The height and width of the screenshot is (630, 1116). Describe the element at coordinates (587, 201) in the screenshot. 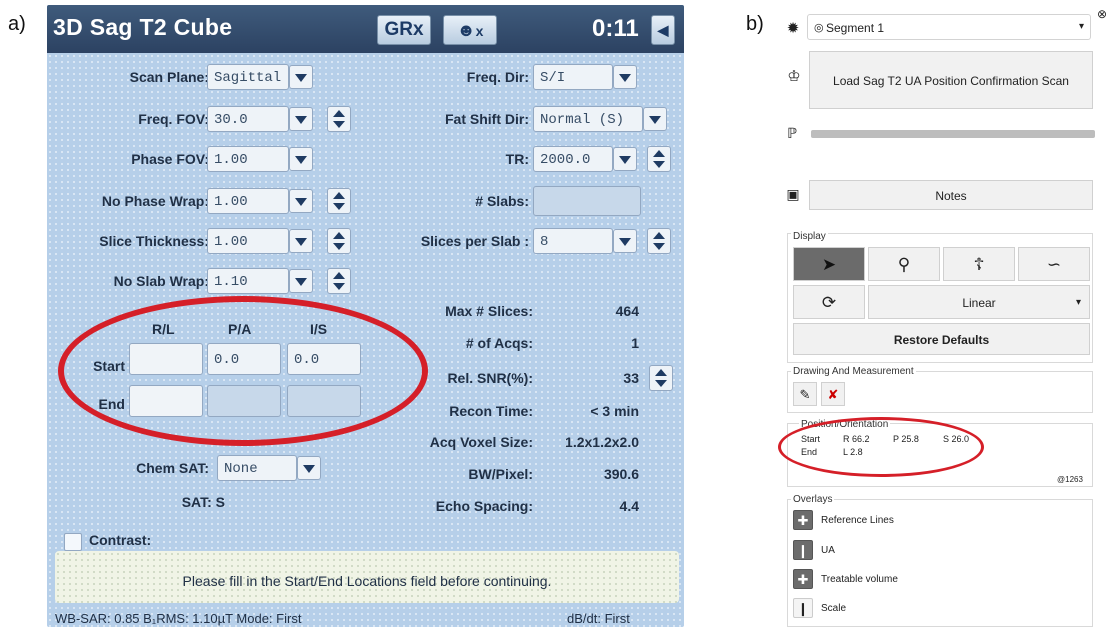

I see `slabs-field` at that location.